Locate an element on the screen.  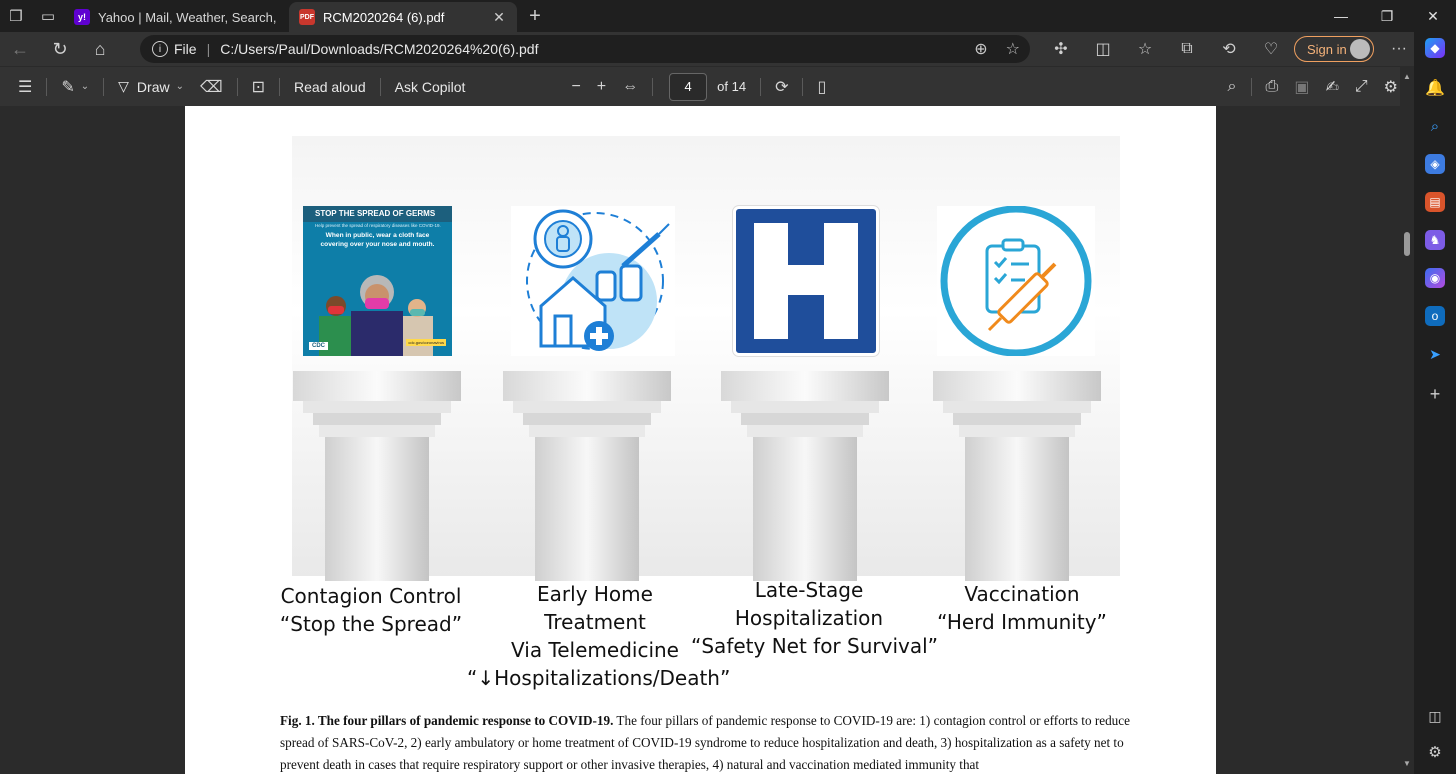
vaccination-icon is located at coordinates (1016, 281).